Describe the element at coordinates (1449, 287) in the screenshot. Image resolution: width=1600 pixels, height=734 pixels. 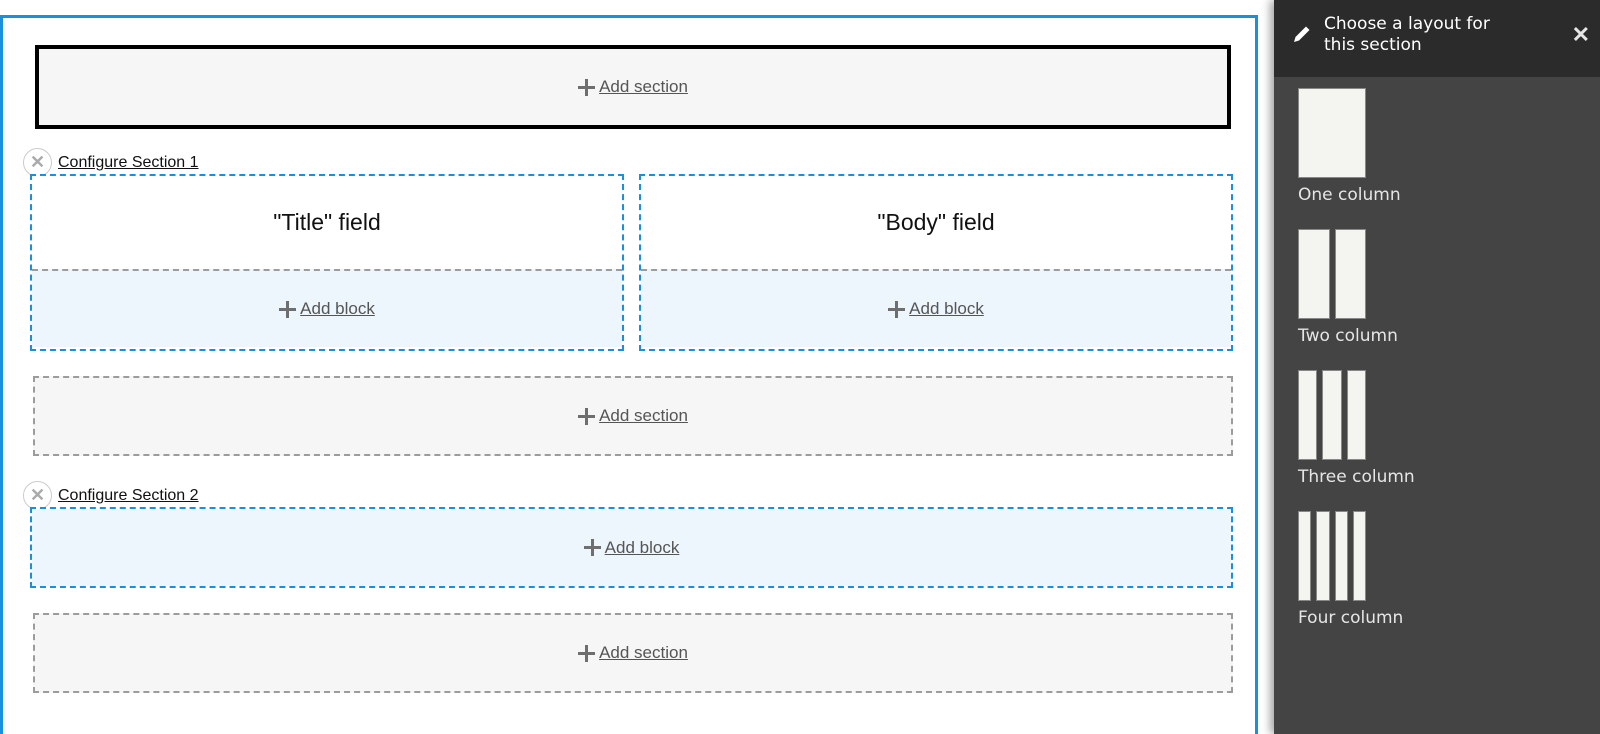
I see `layout-option-two-column: Two column` at that location.